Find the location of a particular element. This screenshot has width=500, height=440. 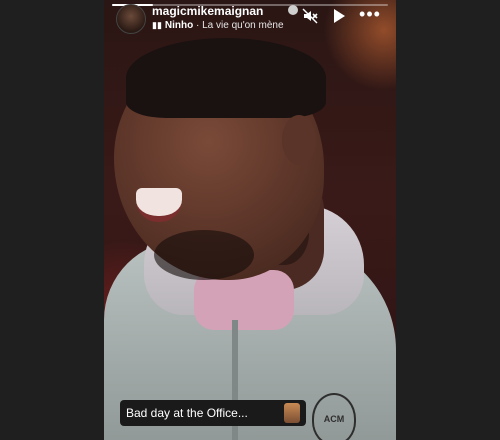

username: magicmikemaignan is located at coordinates (207, 11).